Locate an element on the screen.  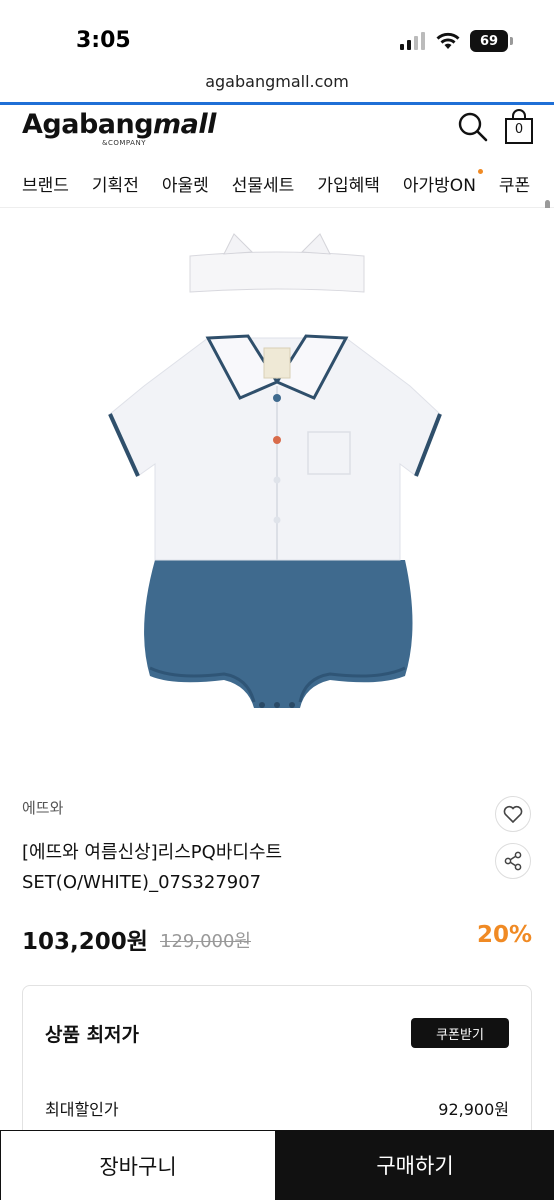
cart-count-badge: 0 is located at coordinates (519, 129).